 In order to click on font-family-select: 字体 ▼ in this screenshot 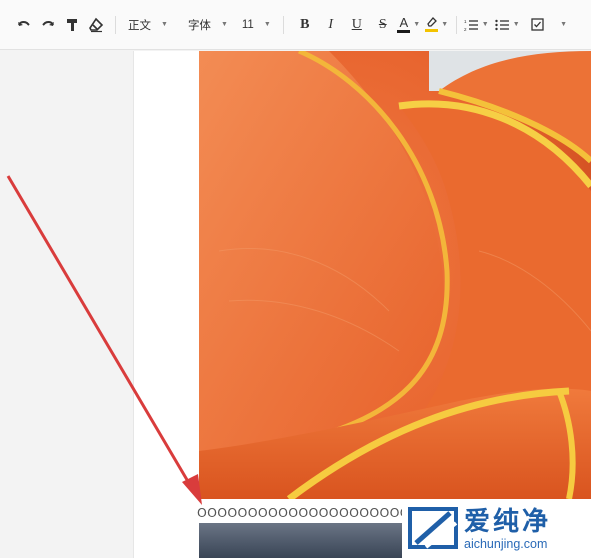, I will do `click(208, 25)`.